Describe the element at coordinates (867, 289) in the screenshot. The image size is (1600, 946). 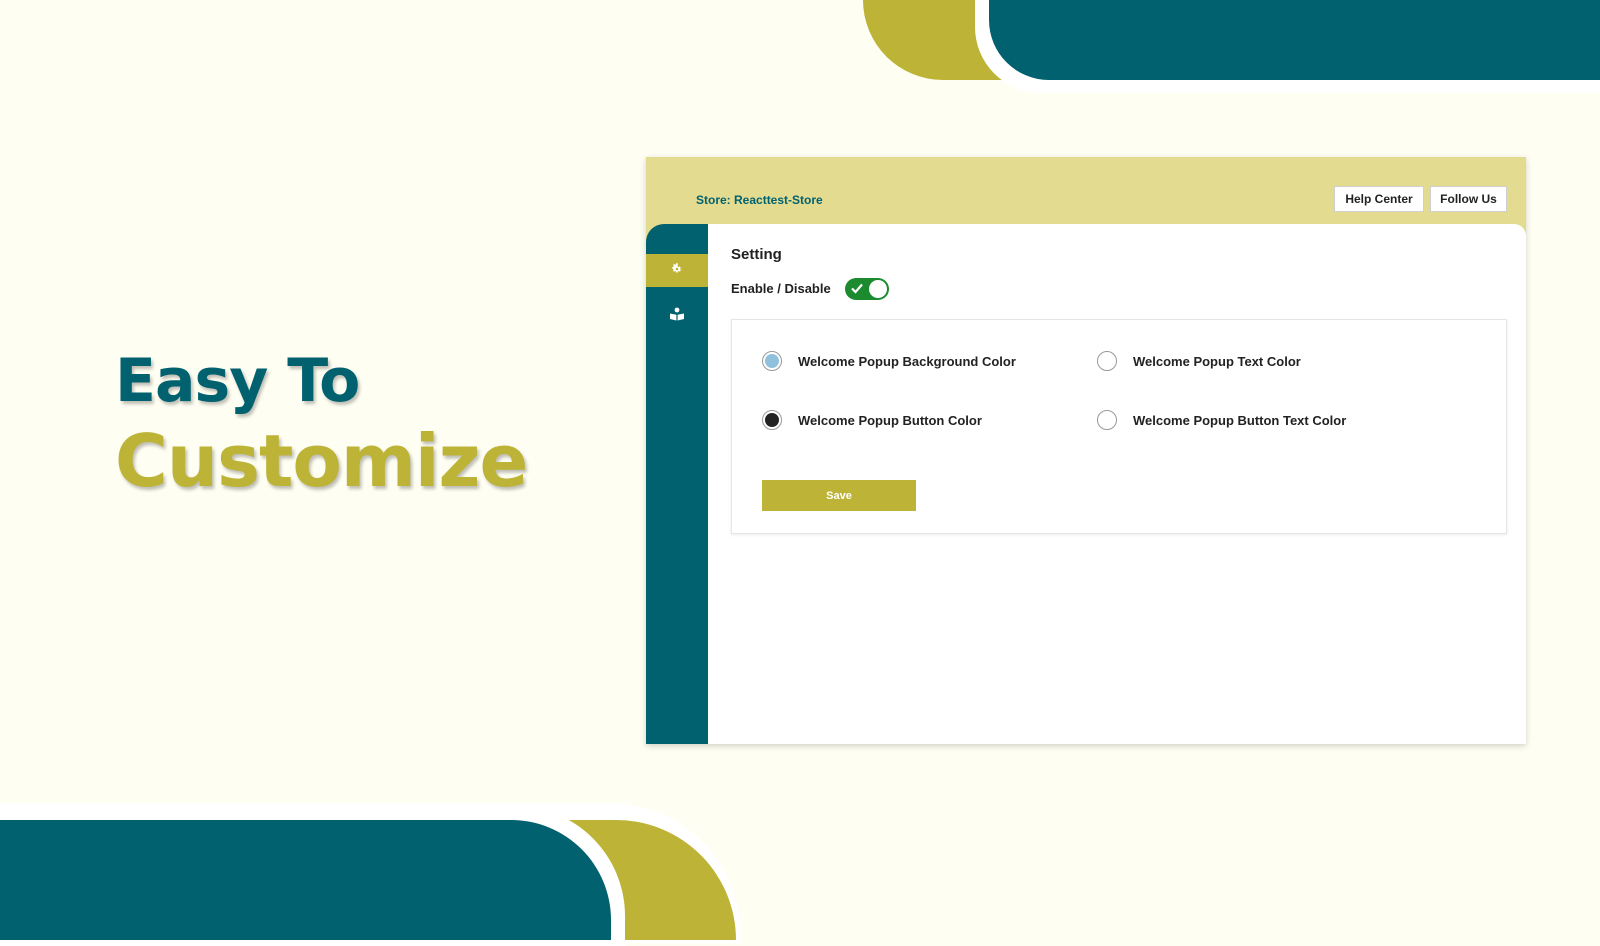
I see `enable-toggle` at that location.